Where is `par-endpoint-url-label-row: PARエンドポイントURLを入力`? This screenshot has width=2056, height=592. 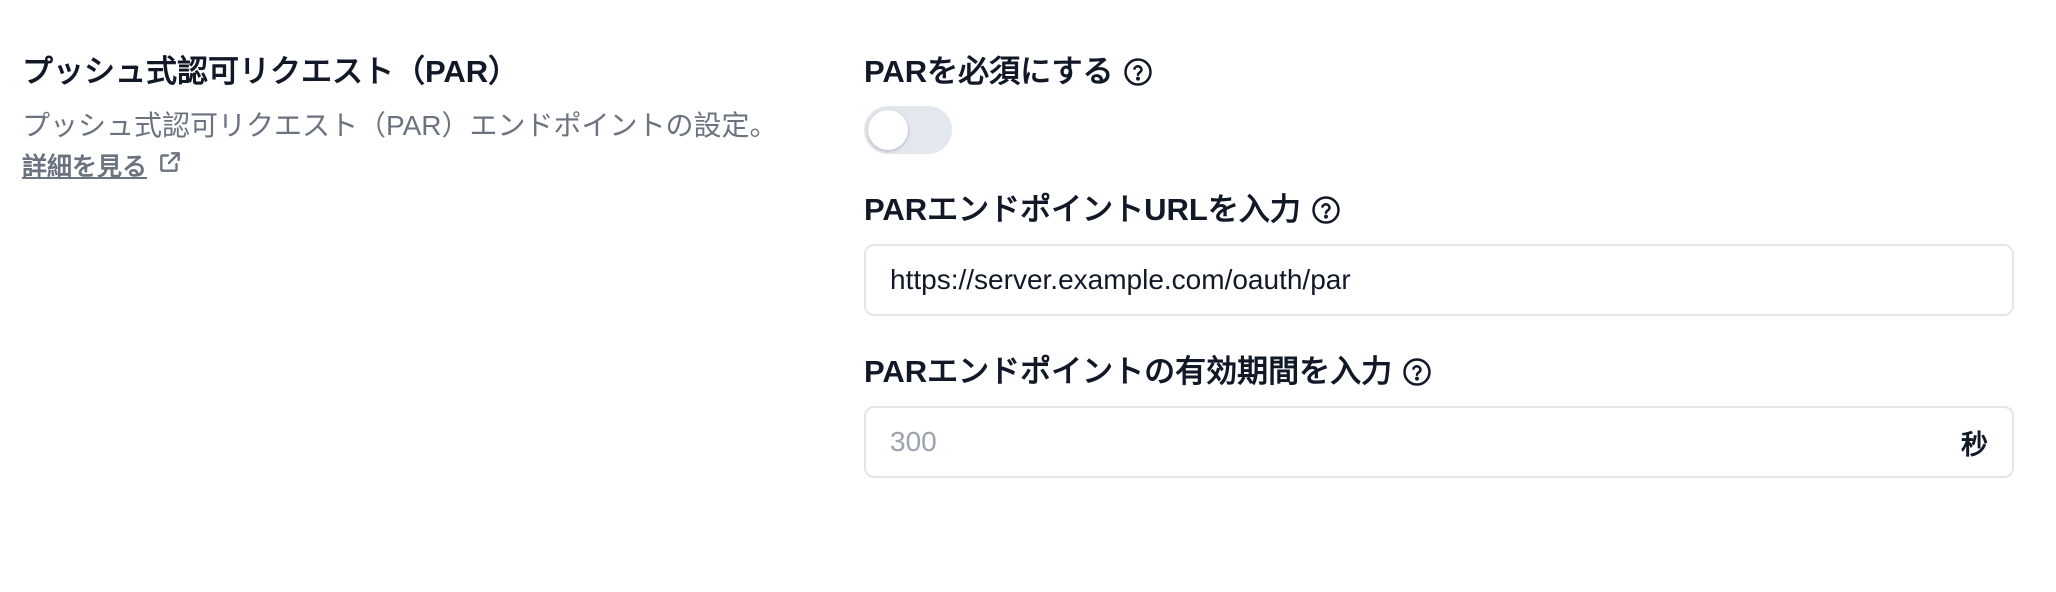 par-endpoint-url-label-row: PARエンドポイントURLを入力 is located at coordinates (1439, 210).